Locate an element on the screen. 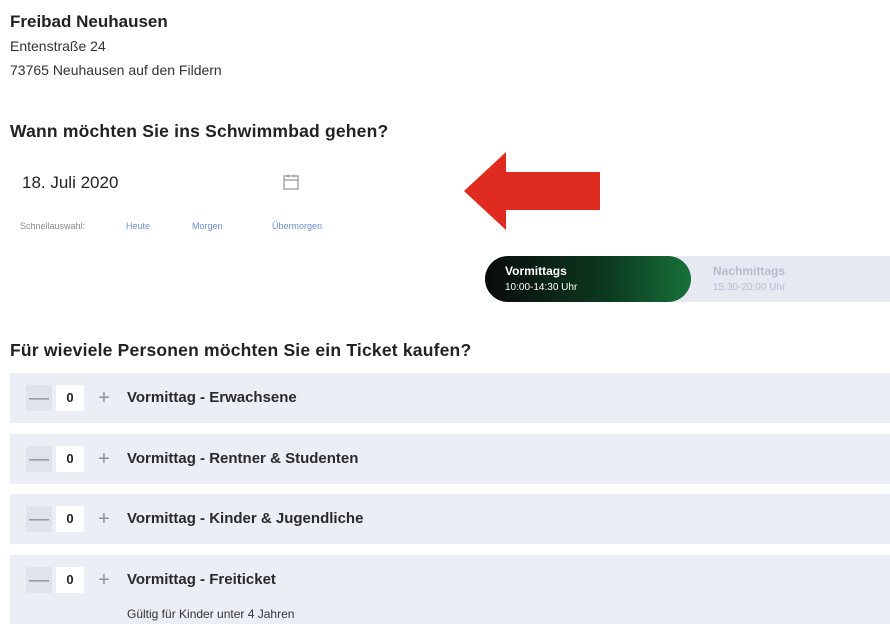 This screenshot has height=624, width=890. time-slot-afternoon-time: 15:30-20:00 Uhr is located at coordinates (749, 287).